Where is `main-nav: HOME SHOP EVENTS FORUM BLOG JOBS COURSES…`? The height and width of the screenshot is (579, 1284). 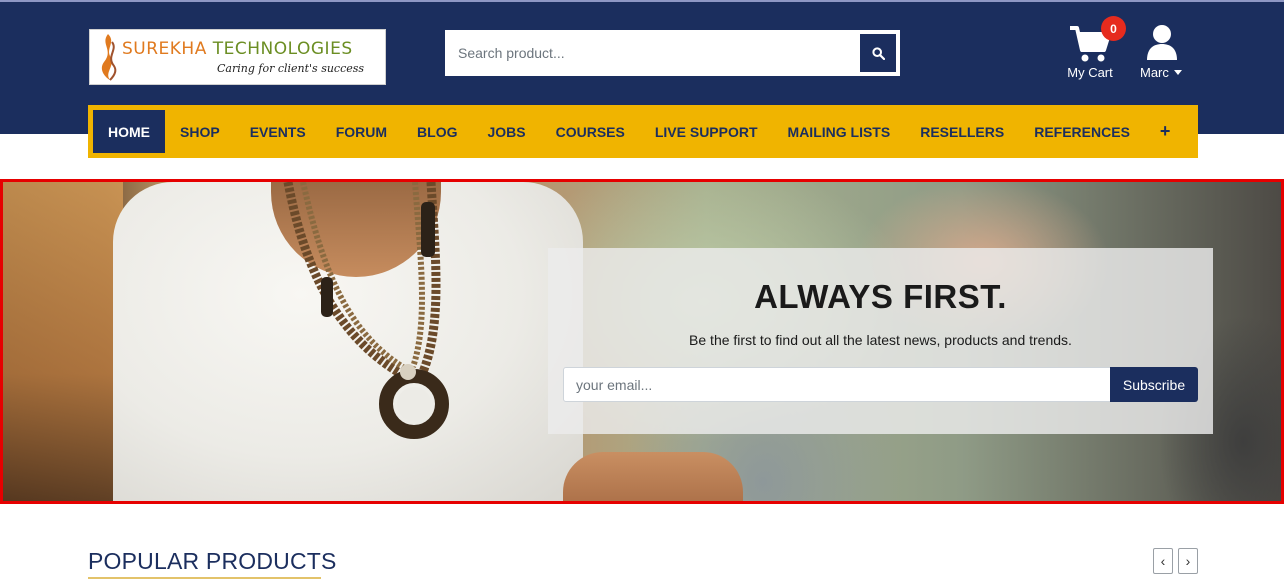
main-nav: HOME SHOP EVENTS FORUM BLOG JOBS COURSES… is located at coordinates (643, 131).